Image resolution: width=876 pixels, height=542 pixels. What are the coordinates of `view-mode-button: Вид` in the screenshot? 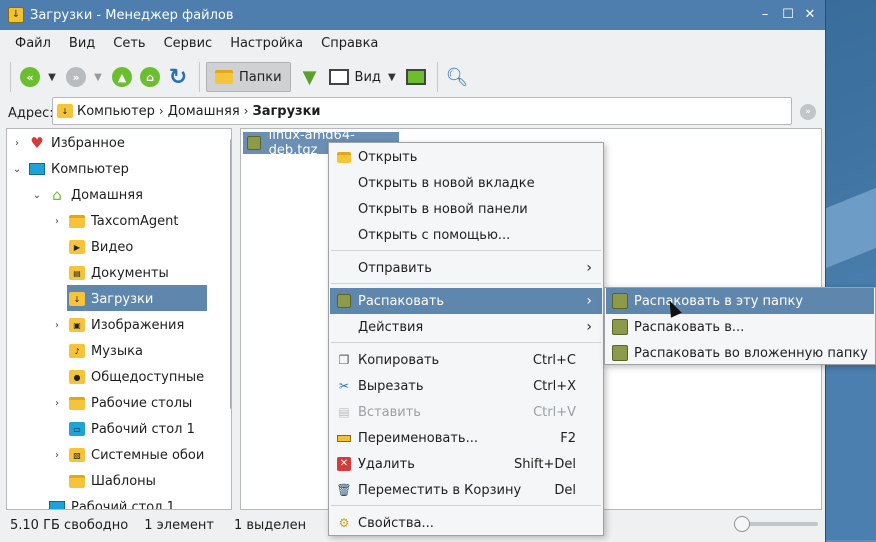 It's located at (355, 77).